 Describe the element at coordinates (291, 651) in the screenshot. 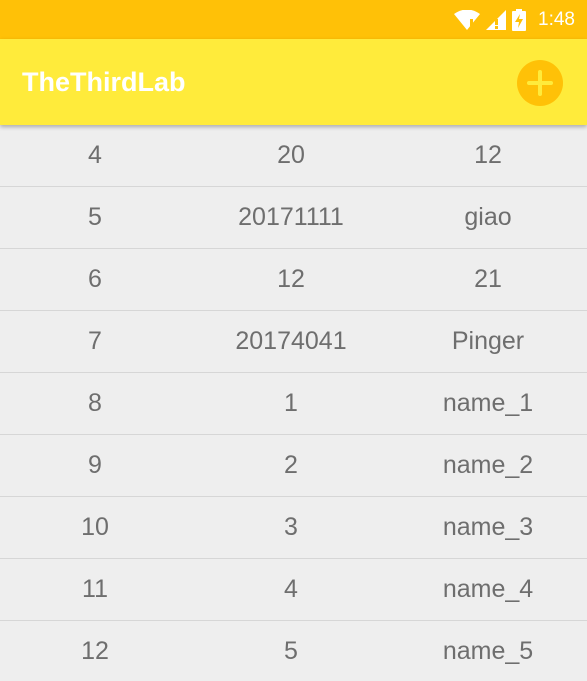

I see `row-number: 5` at that location.